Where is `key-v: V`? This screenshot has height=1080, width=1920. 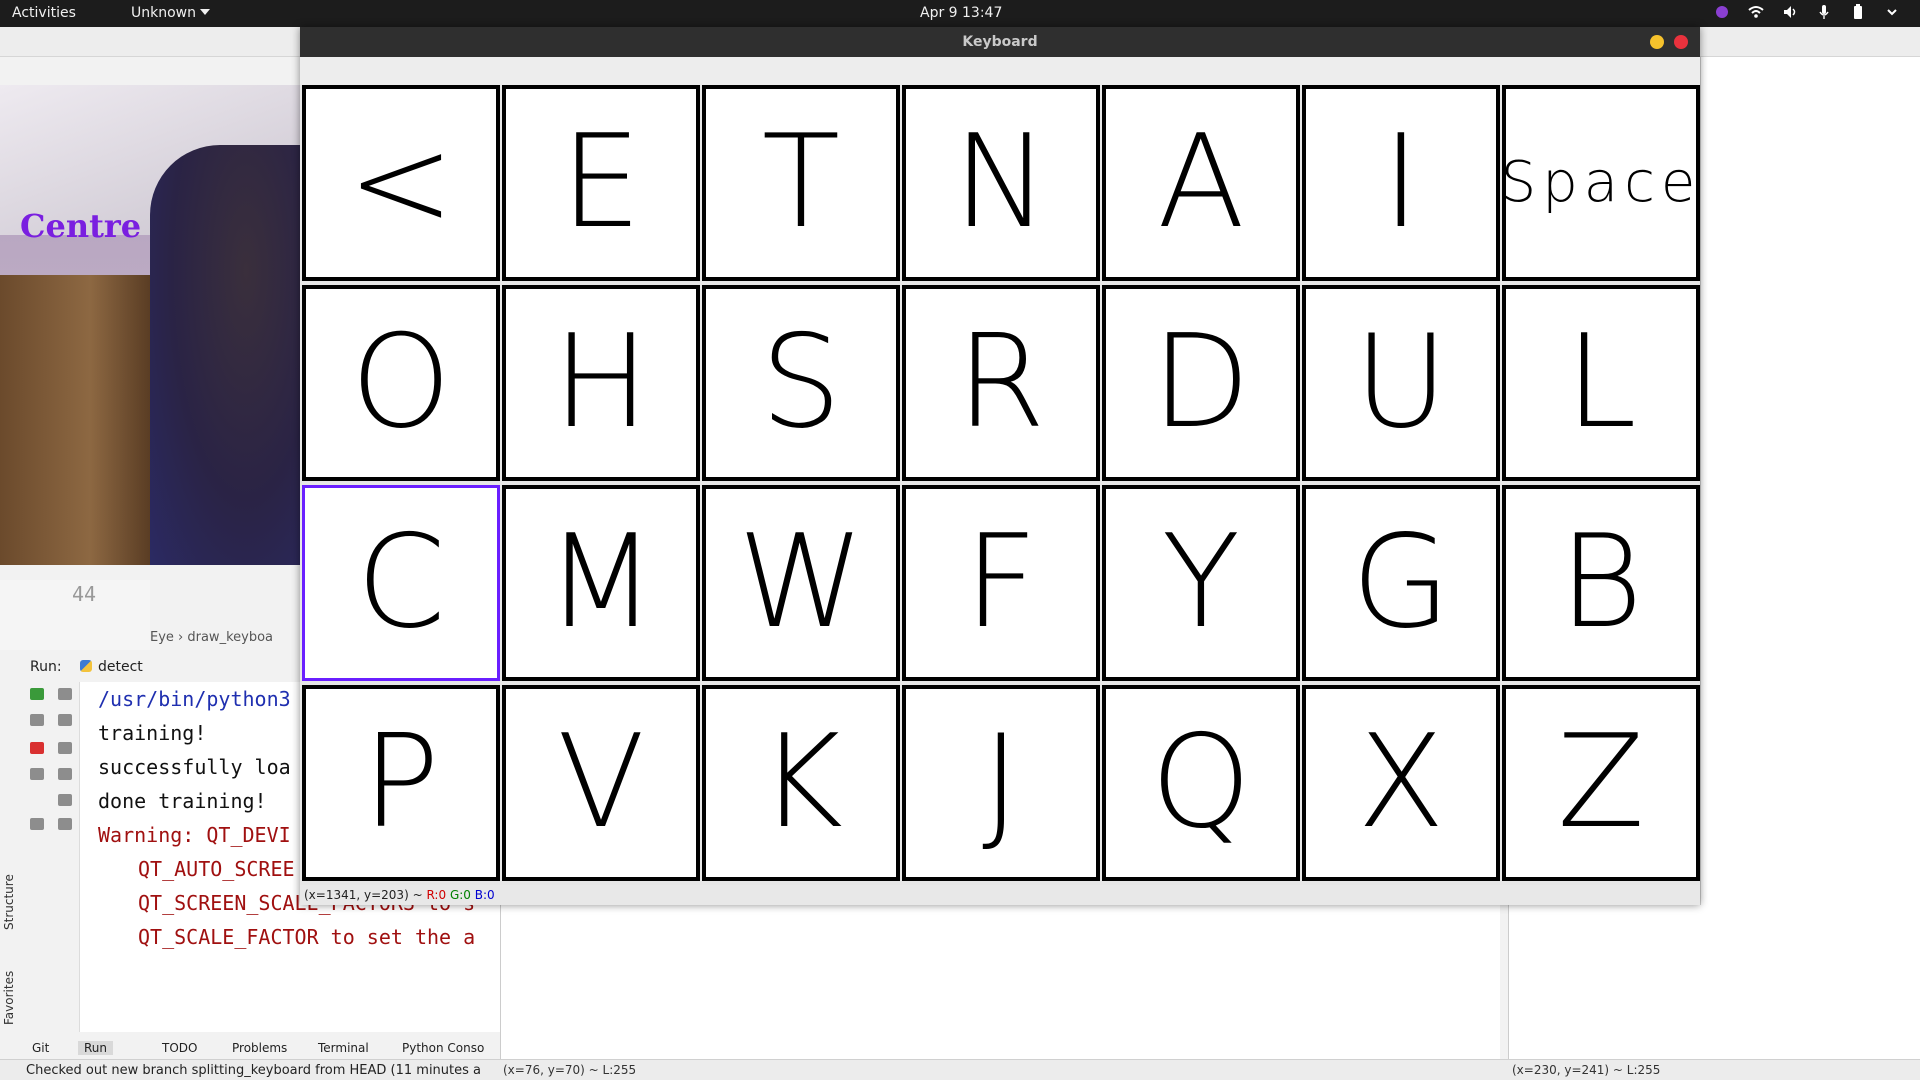 key-v: V is located at coordinates (601, 783).